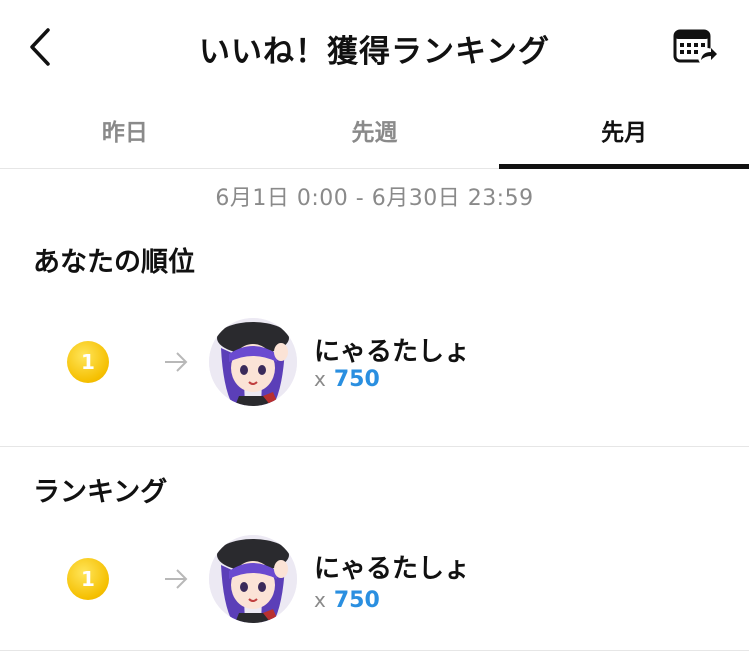 The width and height of the screenshot is (749, 656). What do you see at coordinates (374, 198) in the screenshot?
I see `date-range: 6月1日 0:00 - 6月30日 23:59` at bounding box center [374, 198].